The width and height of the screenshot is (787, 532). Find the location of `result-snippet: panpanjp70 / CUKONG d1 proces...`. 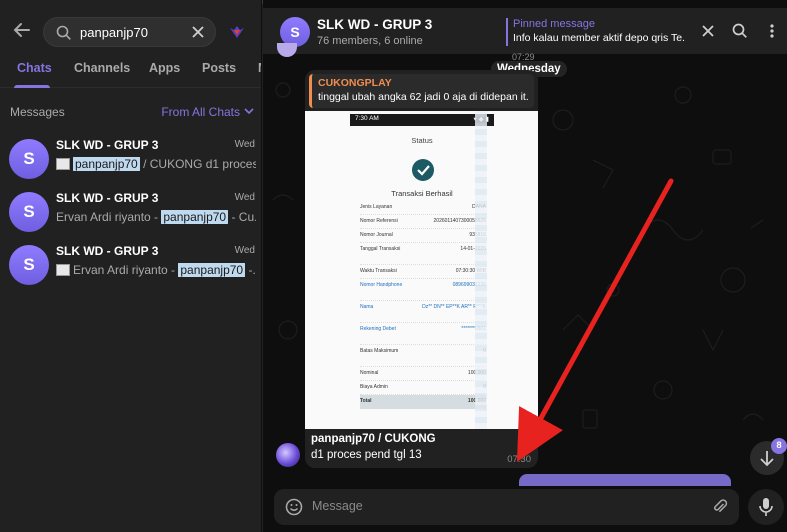

result-snippet: panpanjp70 / CUKONG d1 proces... is located at coordinates (156, 164).